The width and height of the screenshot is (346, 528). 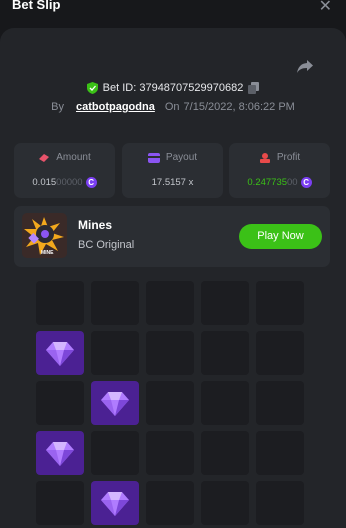 What do you see at coordinates (115, 107) in the screenshot?
I see `username-link: catbotpagodna` at bounding box center [115, 107].